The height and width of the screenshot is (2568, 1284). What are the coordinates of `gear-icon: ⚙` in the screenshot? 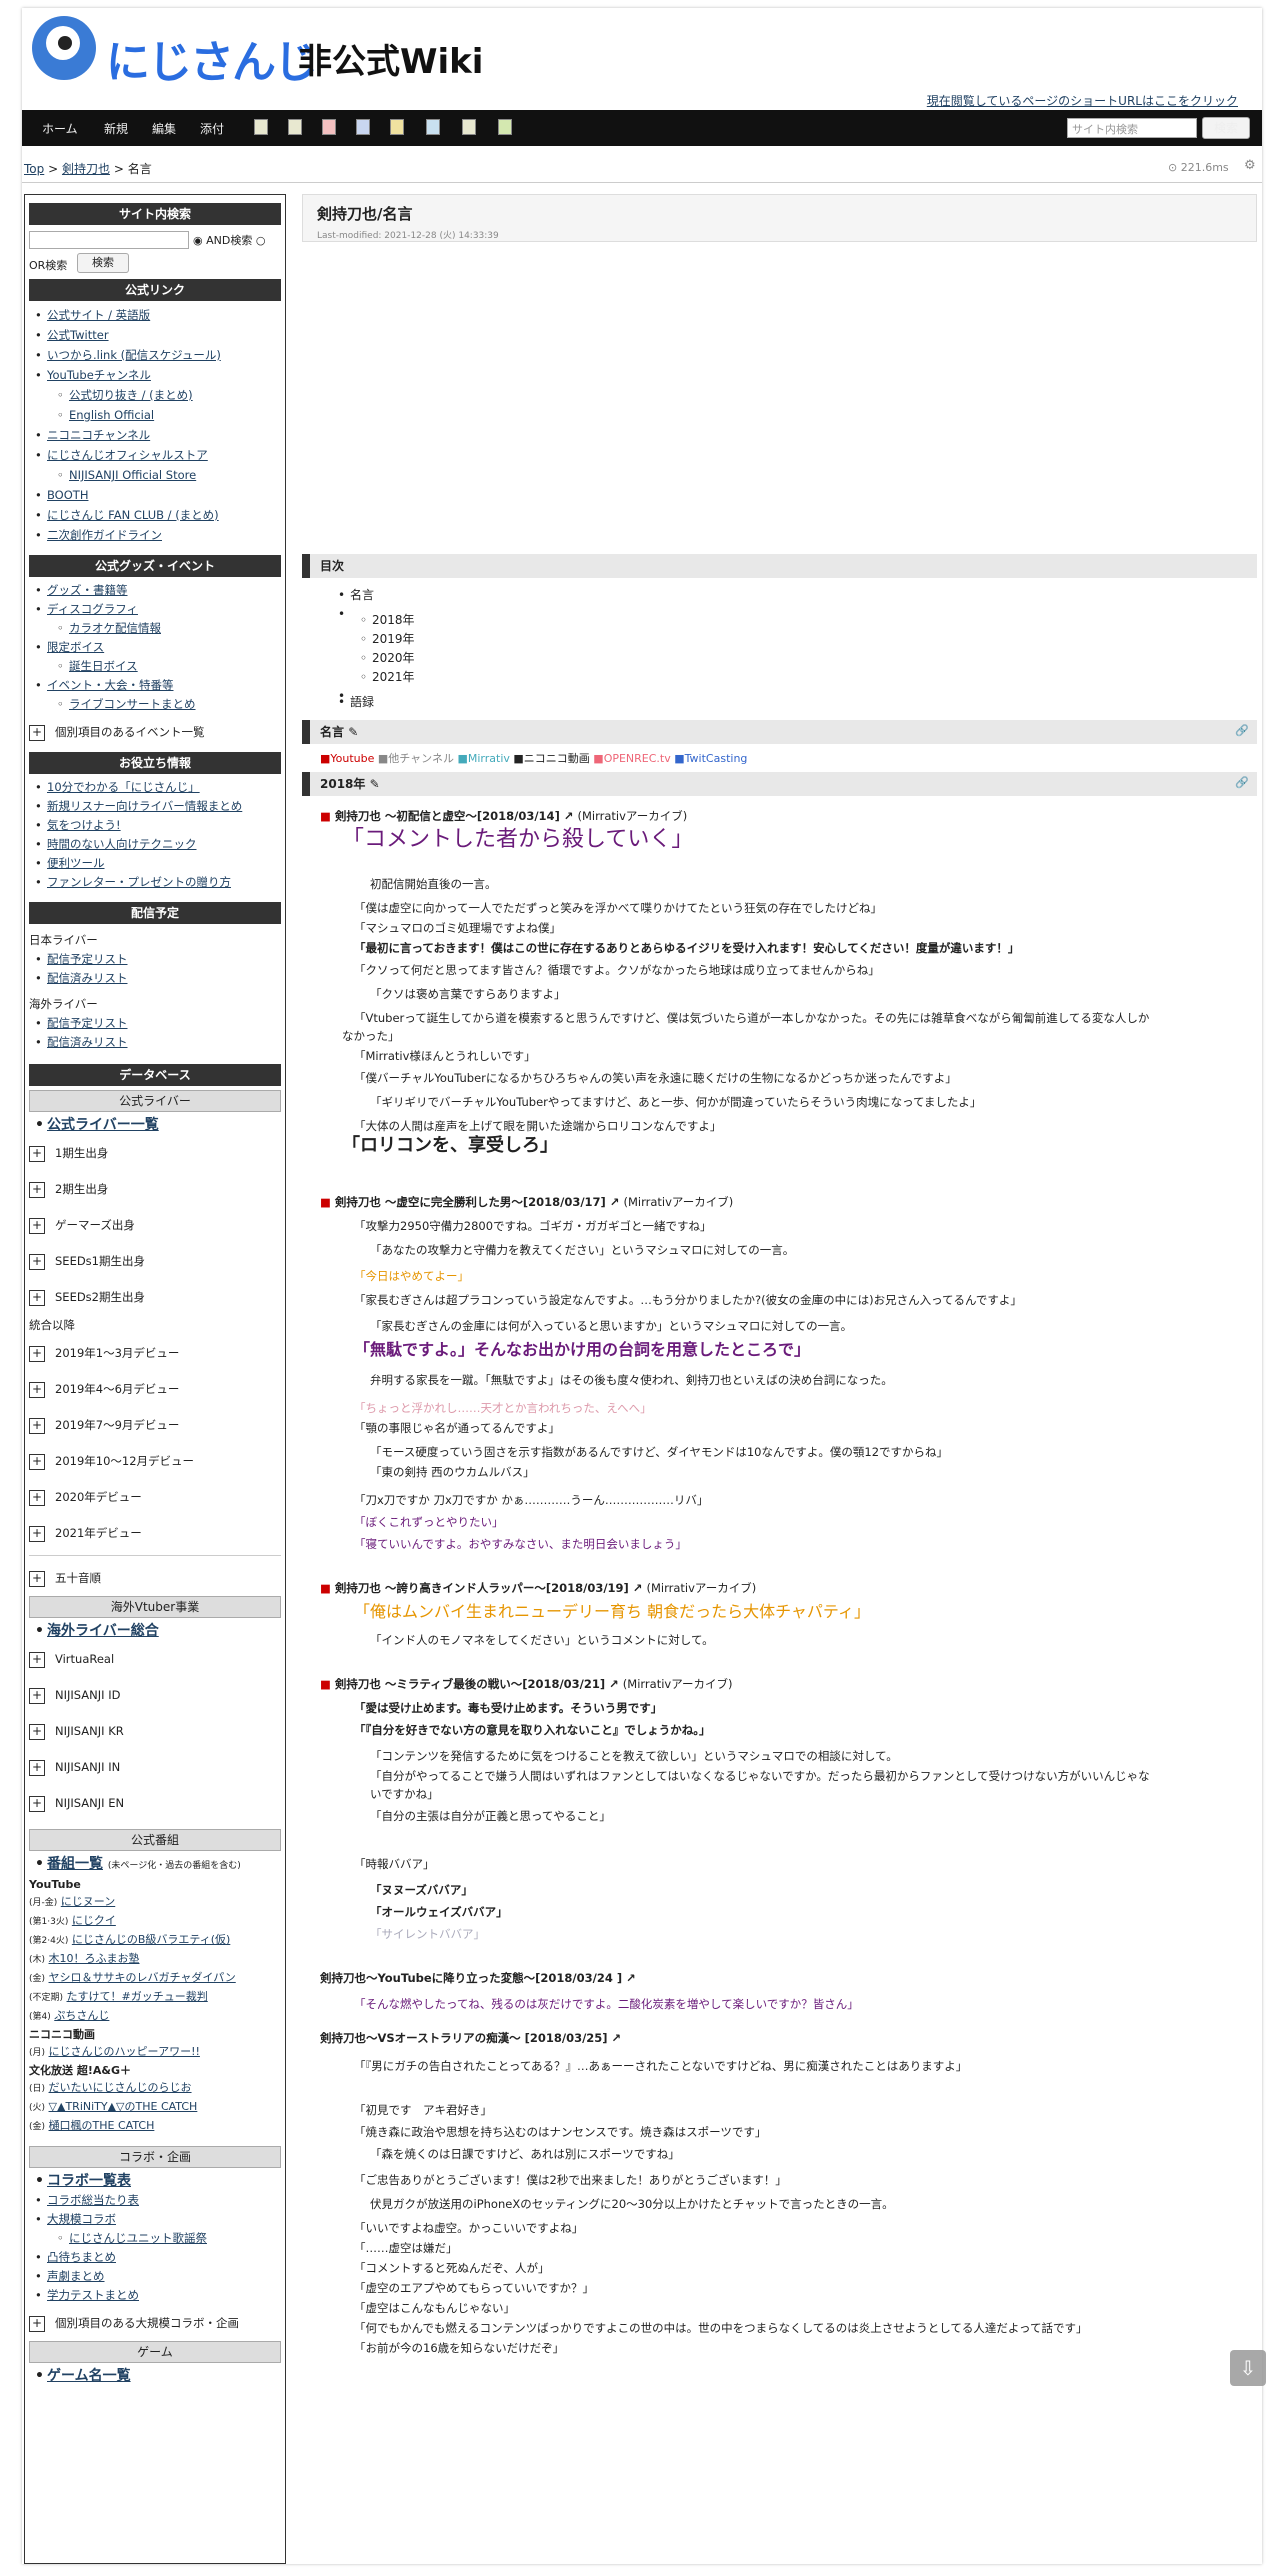 It's located at (1250, 165).